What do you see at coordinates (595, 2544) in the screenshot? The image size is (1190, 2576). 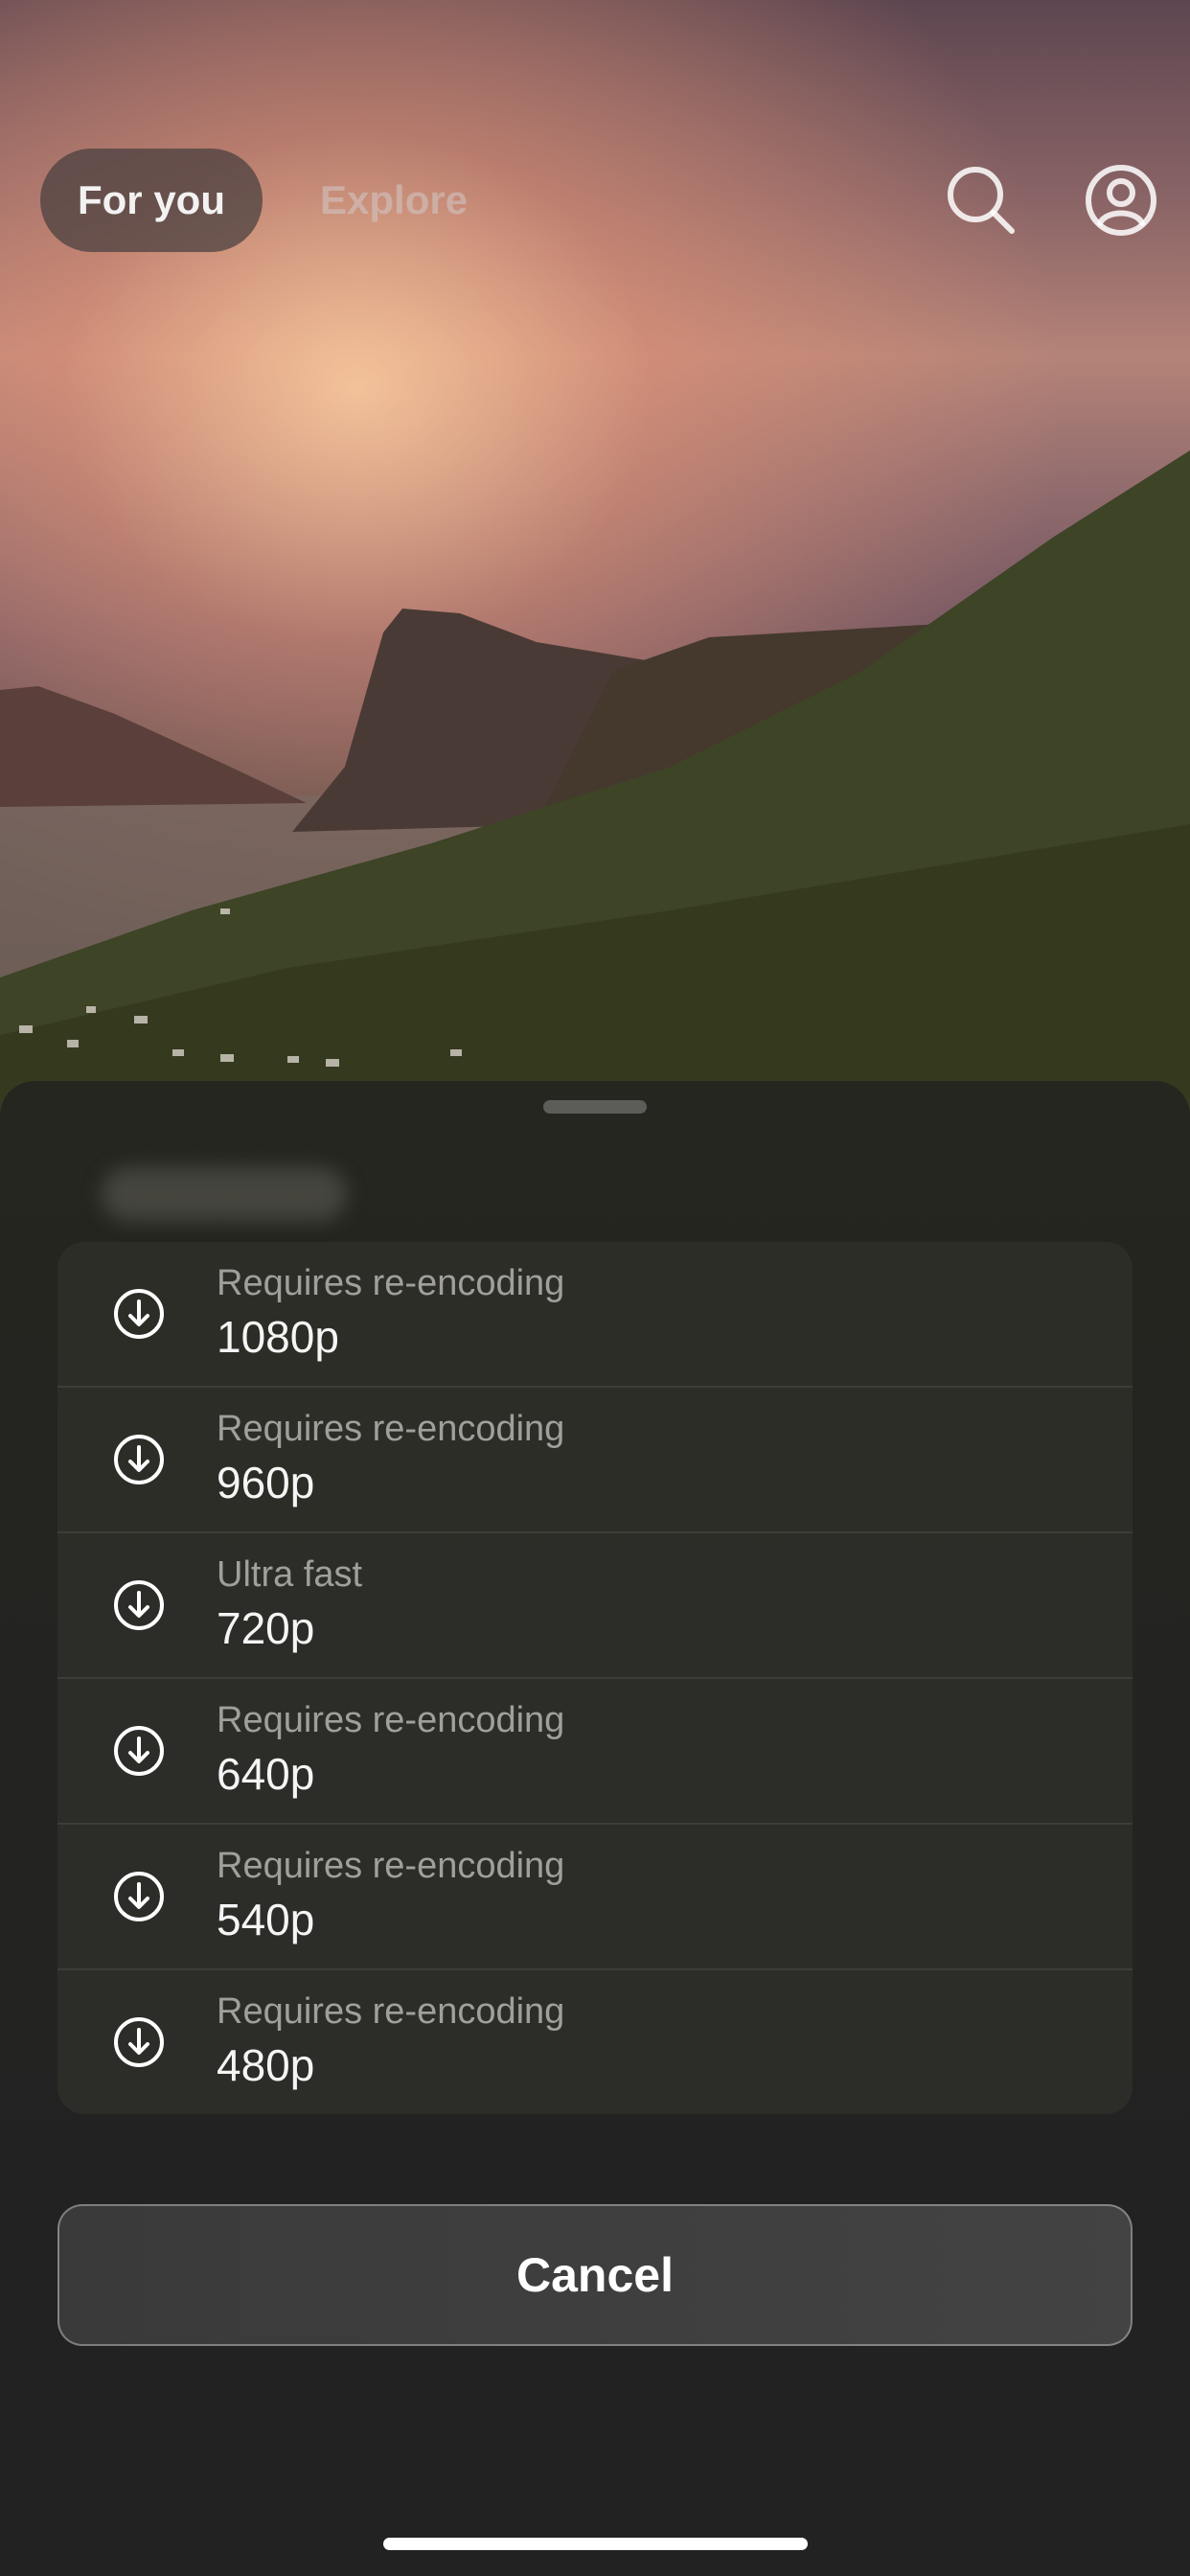 I see `home-indicator` at bounding box center [595, 2544].